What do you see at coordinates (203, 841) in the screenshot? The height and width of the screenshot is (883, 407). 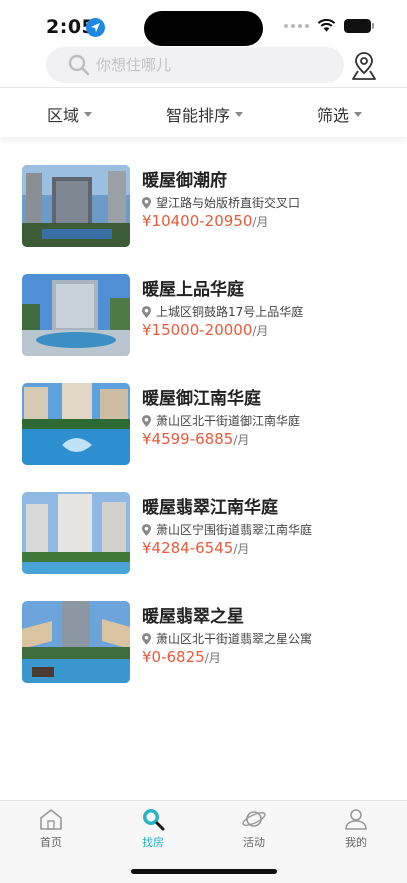 I see `bottom-tab-bar: 首页 找房 活动 我的` at bounding box center [203, 841].